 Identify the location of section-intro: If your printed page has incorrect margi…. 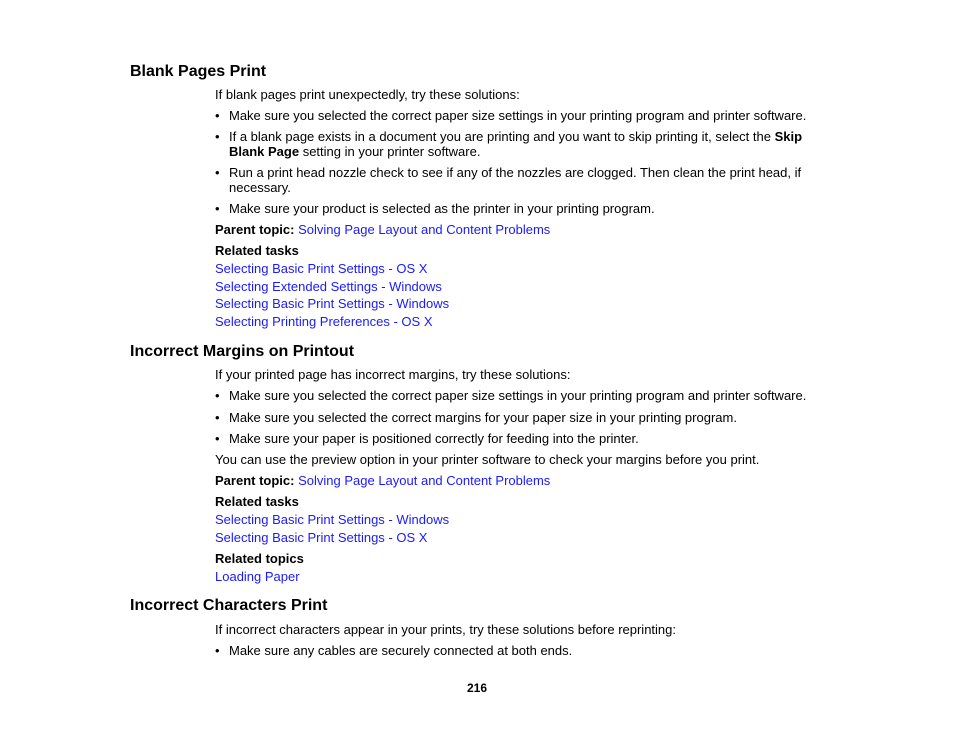
(393, 374).